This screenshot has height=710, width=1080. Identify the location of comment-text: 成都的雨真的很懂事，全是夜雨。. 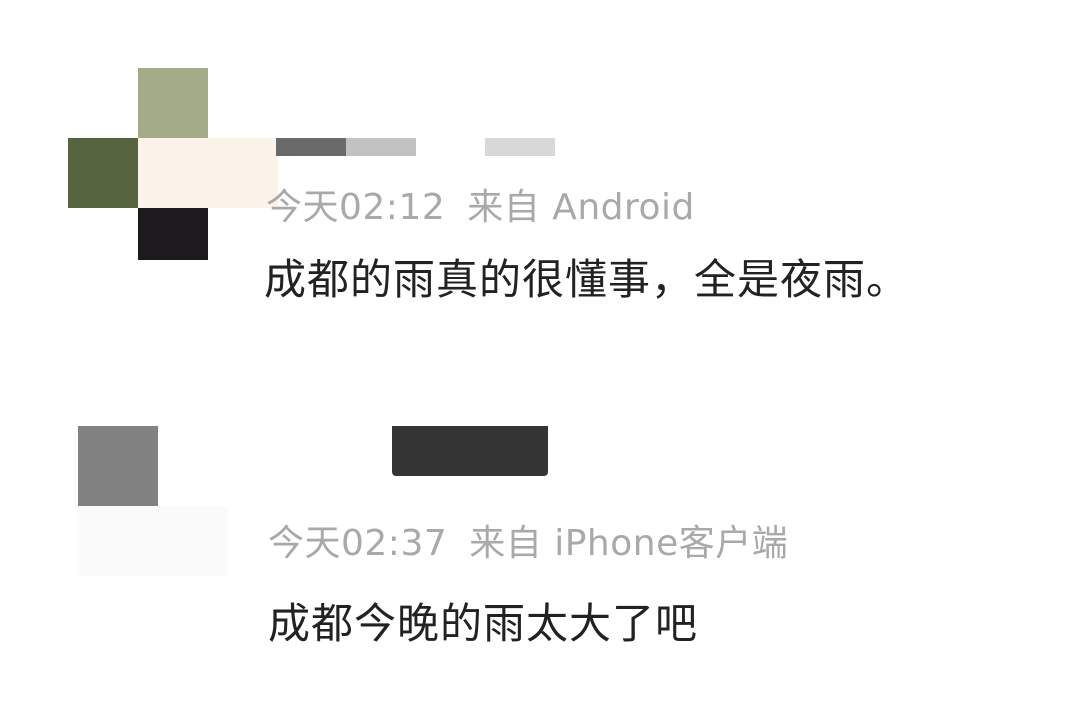
(587, 279).